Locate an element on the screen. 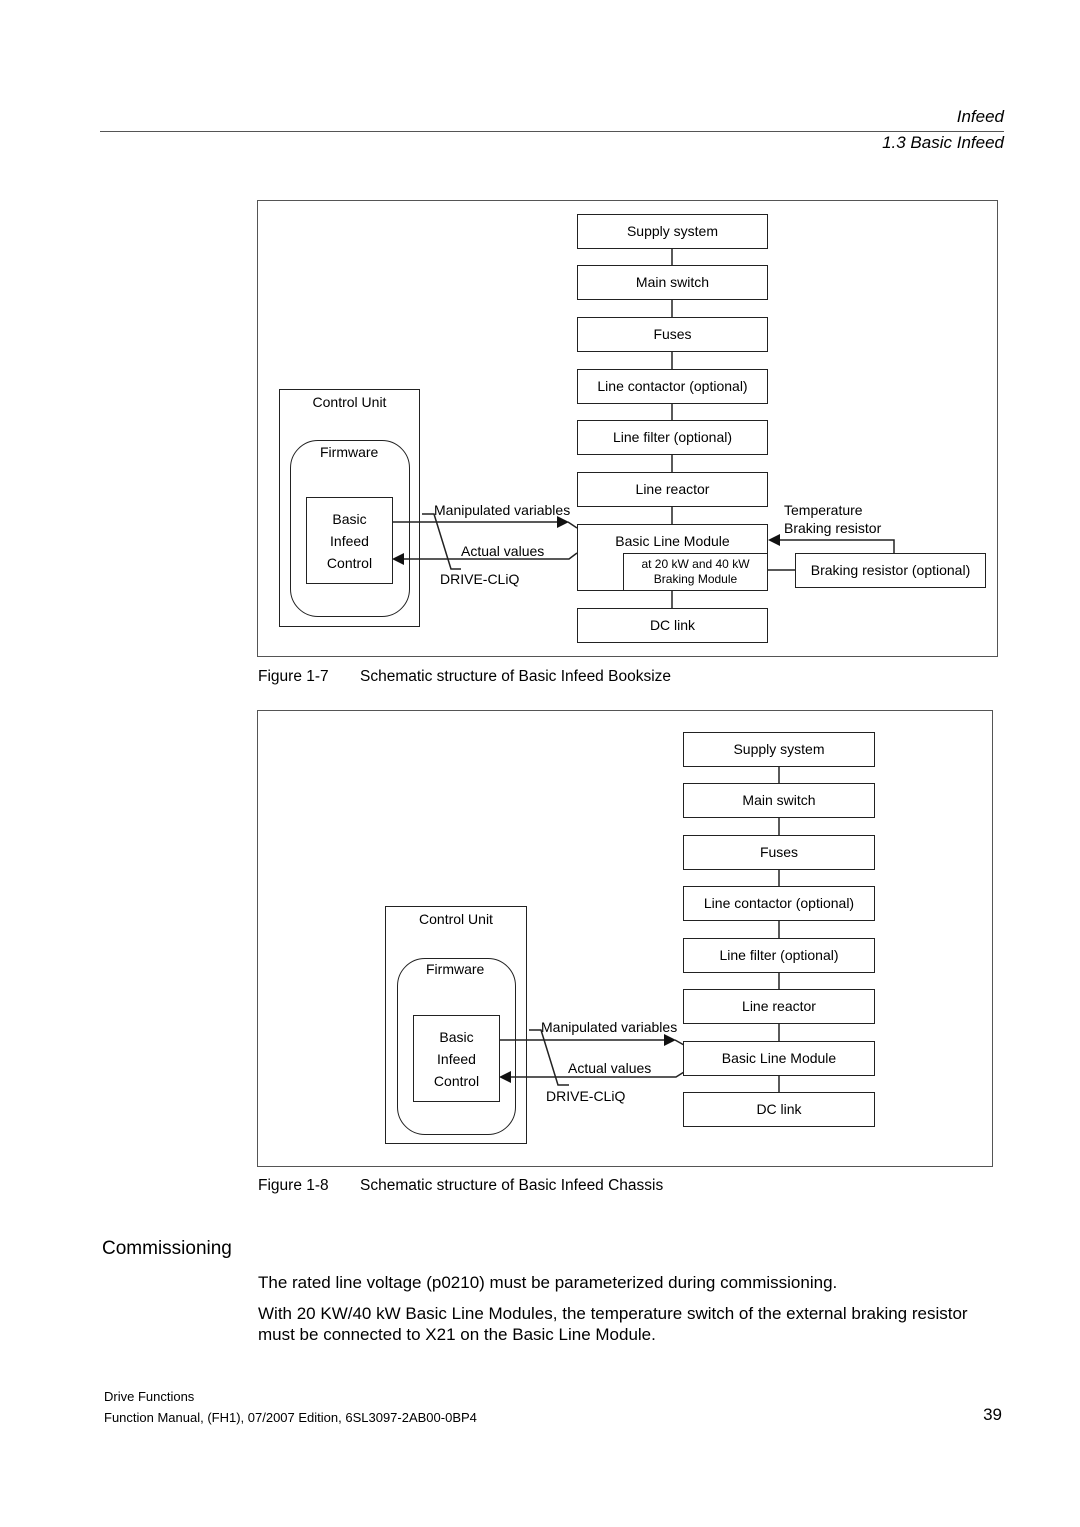 This screenshot has height=1527, width=1080. line-reactor-box: Line reactor is located at coordinates (779, 1006).